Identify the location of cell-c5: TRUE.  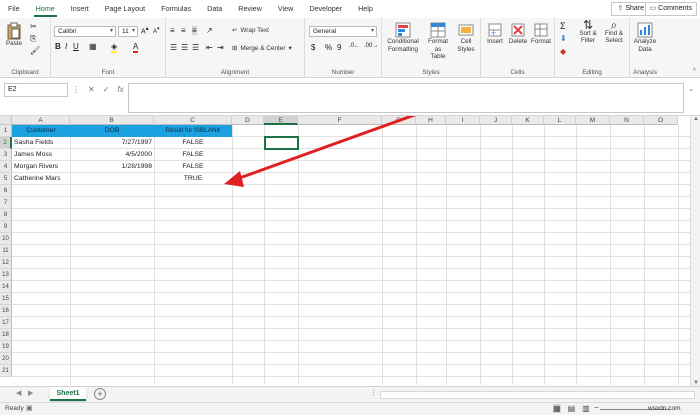
(193, 179).